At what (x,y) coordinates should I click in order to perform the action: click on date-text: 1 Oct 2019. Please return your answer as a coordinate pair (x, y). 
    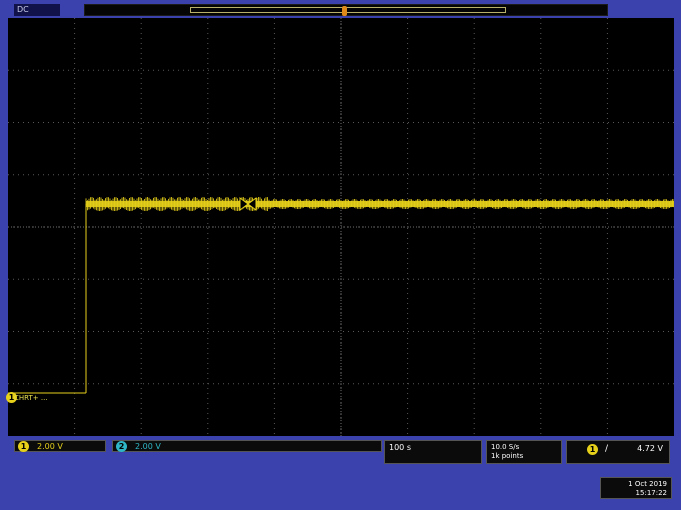
    Looking at the image, I should click on (647, 484).